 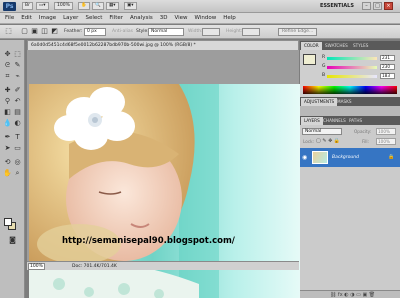 What do you see at coordinates (26, 18) in the screenshot?
I see `menu-edit: Edit` at bounding box center [26, 18].